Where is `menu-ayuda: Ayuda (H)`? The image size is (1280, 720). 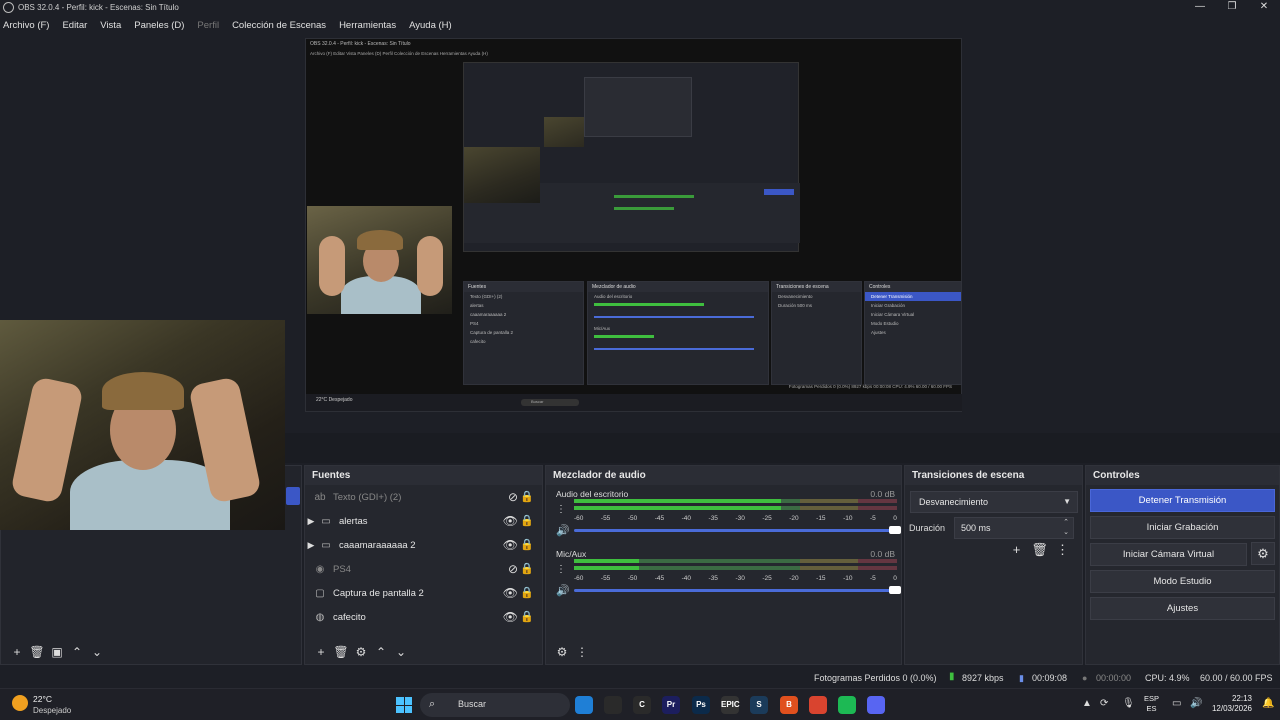
menu-ayuda: Ayuda (H) is located at coordinates (430, 25).